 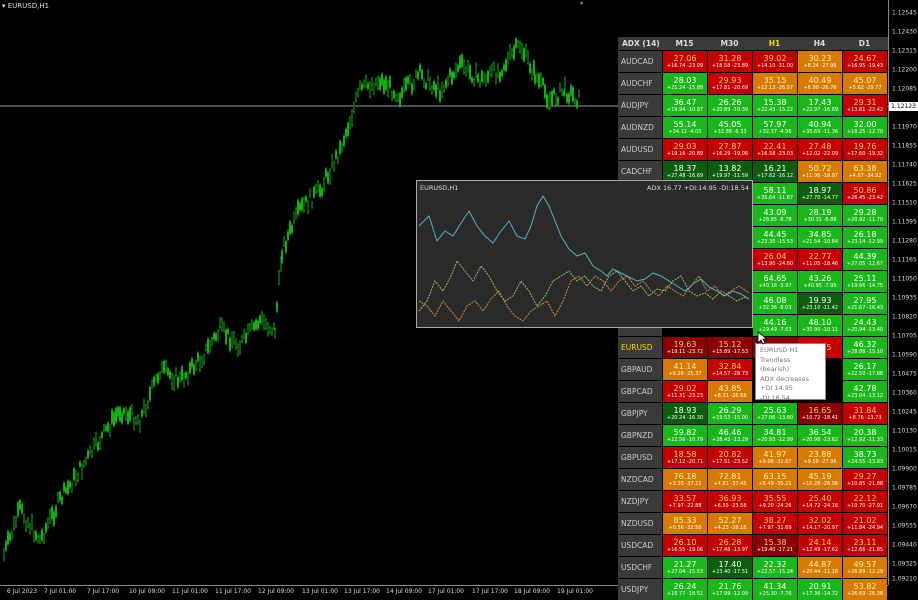 What do you see at coordinates (819, 501) in the screenshot?
I see `adx-cell: 25.40 +14.72 -24.16` at bounding box center [819, 501].